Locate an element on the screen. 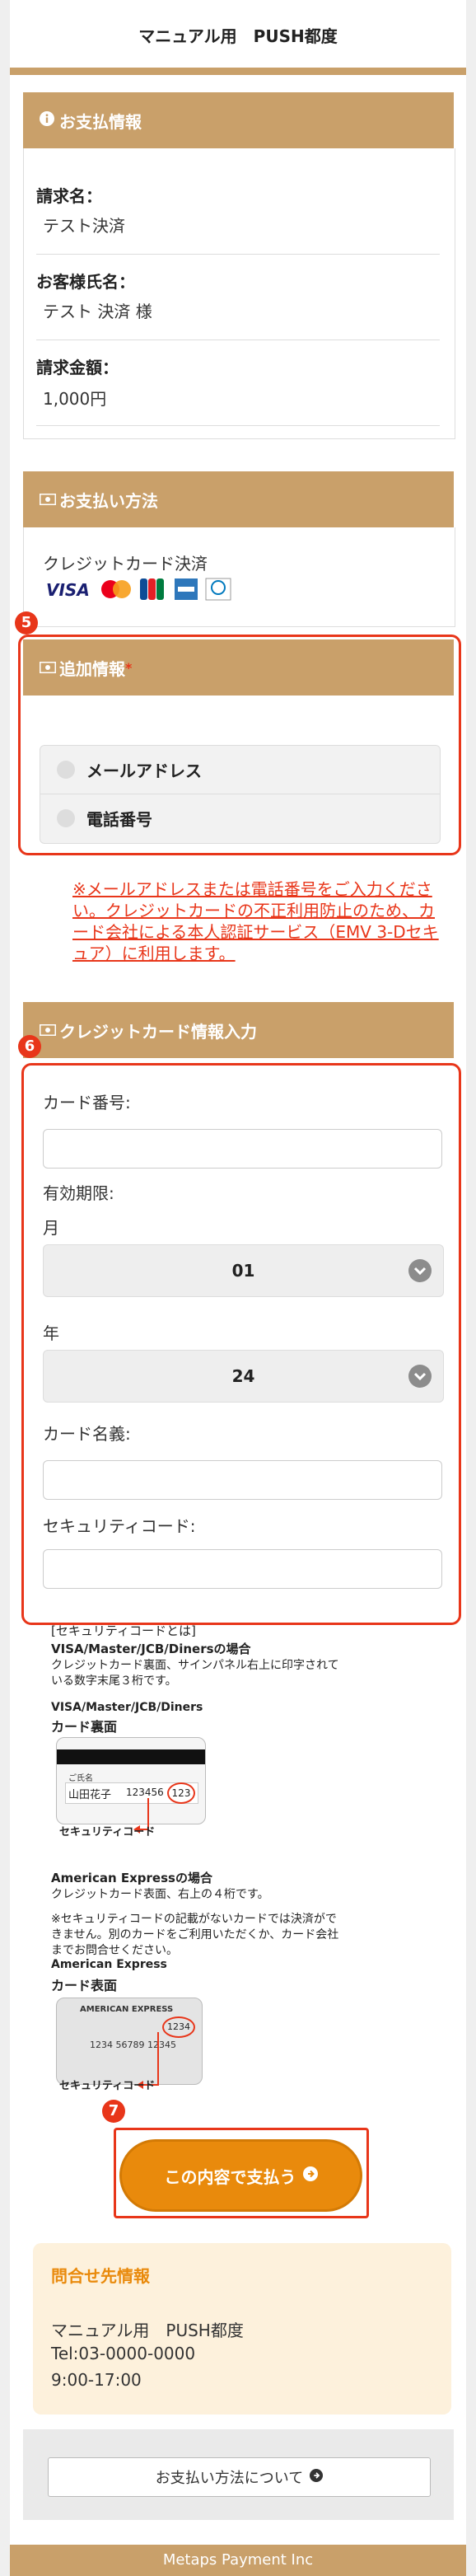 This screenshot has height=2576, width=476. card-name-label: カード名義: is located at coordinates (87, 1434).